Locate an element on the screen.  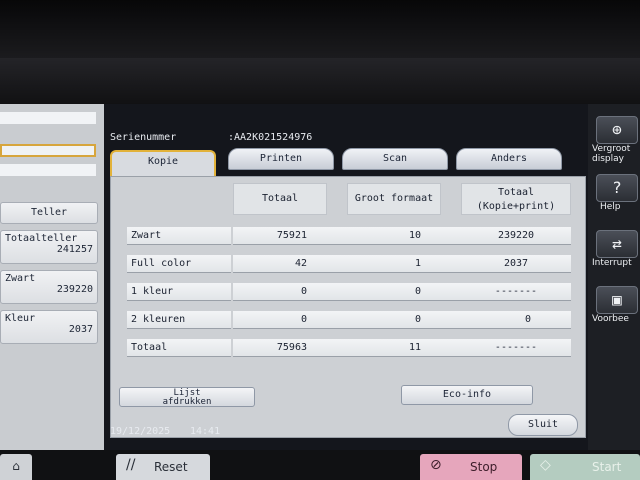
zoom-icon: ⊕ is located at coordinates (617, 129).